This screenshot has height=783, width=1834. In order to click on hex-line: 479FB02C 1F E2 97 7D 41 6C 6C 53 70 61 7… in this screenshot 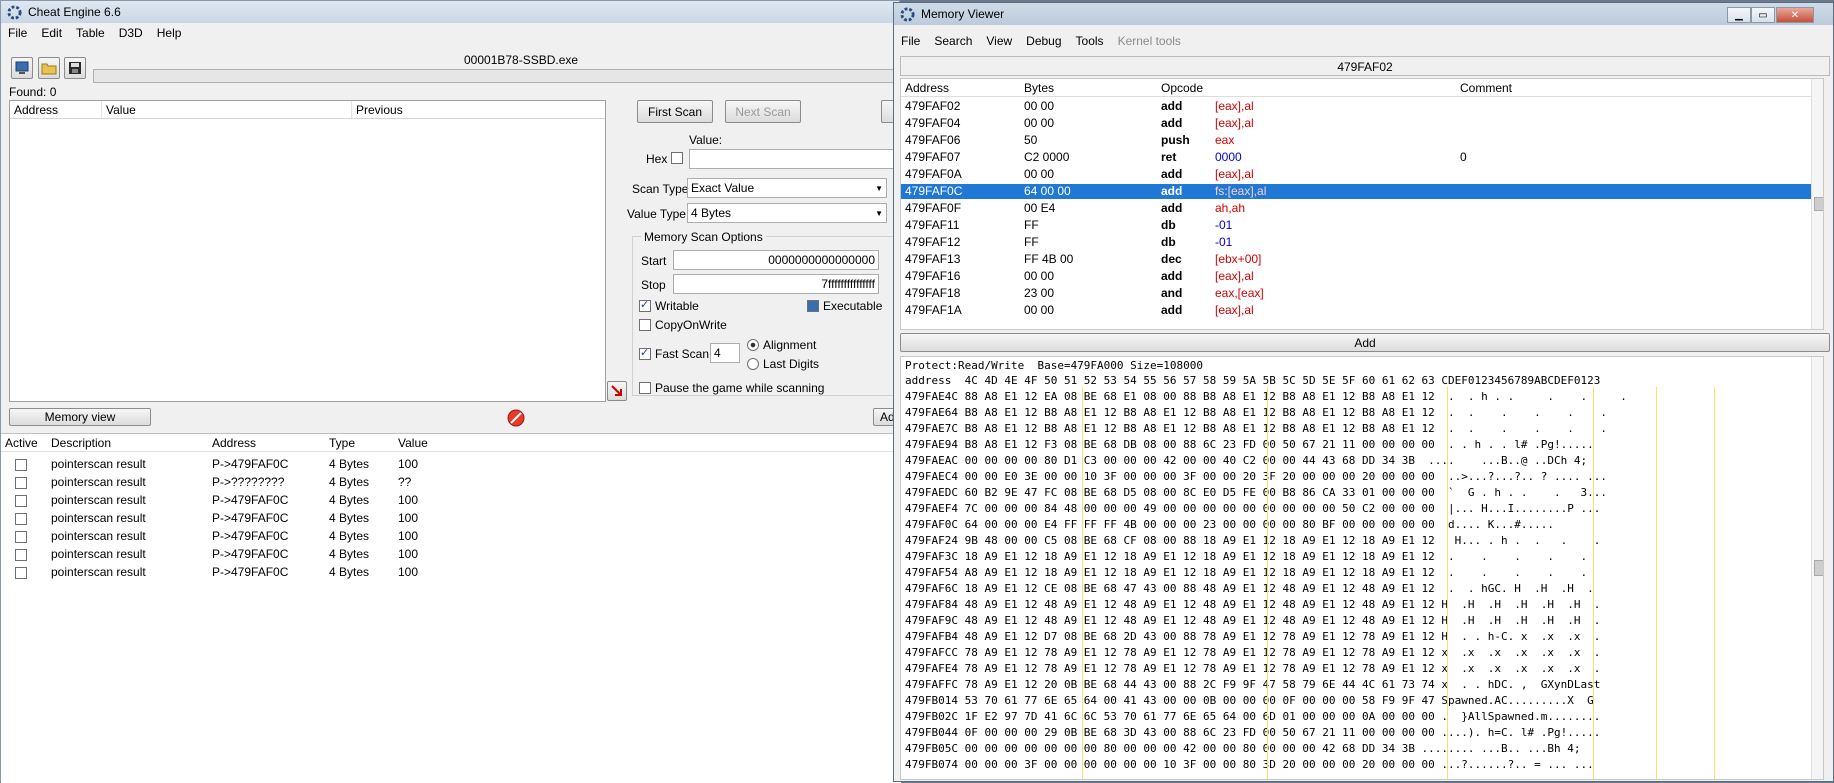, I will do `click(1252, 716)`.